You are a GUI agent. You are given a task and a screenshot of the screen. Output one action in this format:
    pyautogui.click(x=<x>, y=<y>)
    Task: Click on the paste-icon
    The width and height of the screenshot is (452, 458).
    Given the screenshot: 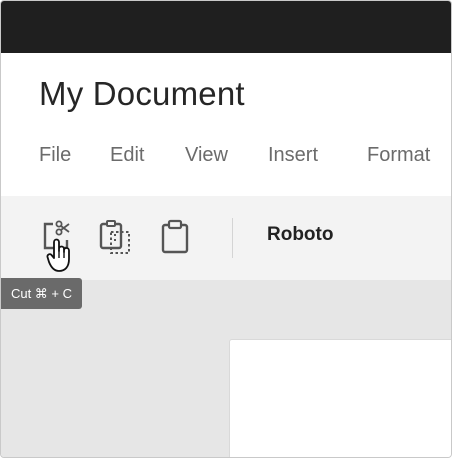 What is the action you would take?
    pyautogui.click(x=175, y=236)
    